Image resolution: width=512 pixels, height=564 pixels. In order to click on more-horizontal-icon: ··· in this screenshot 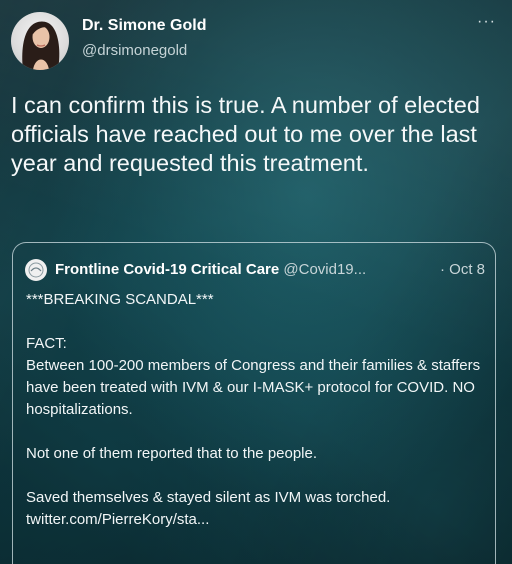, I will do `click(486, 22)`.